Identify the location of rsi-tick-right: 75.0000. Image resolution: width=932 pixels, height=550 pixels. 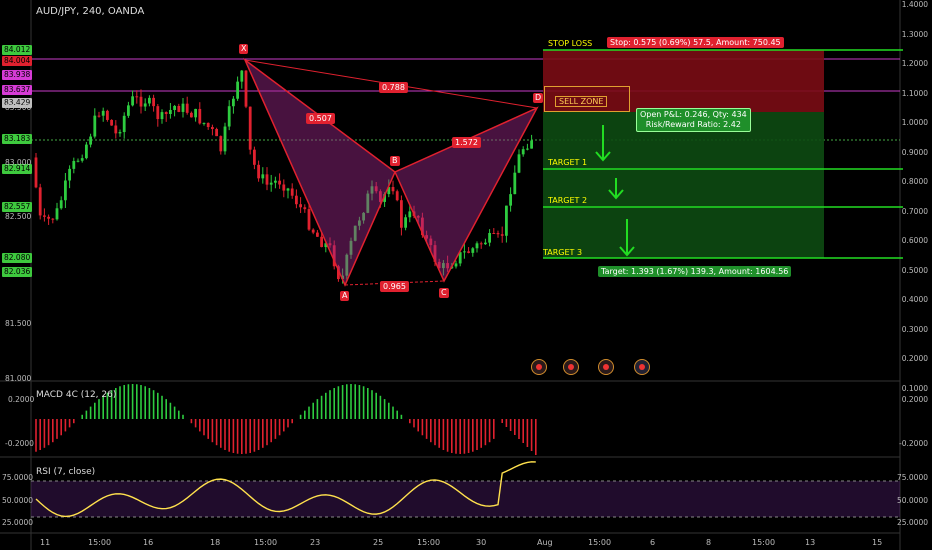
(912, 477).